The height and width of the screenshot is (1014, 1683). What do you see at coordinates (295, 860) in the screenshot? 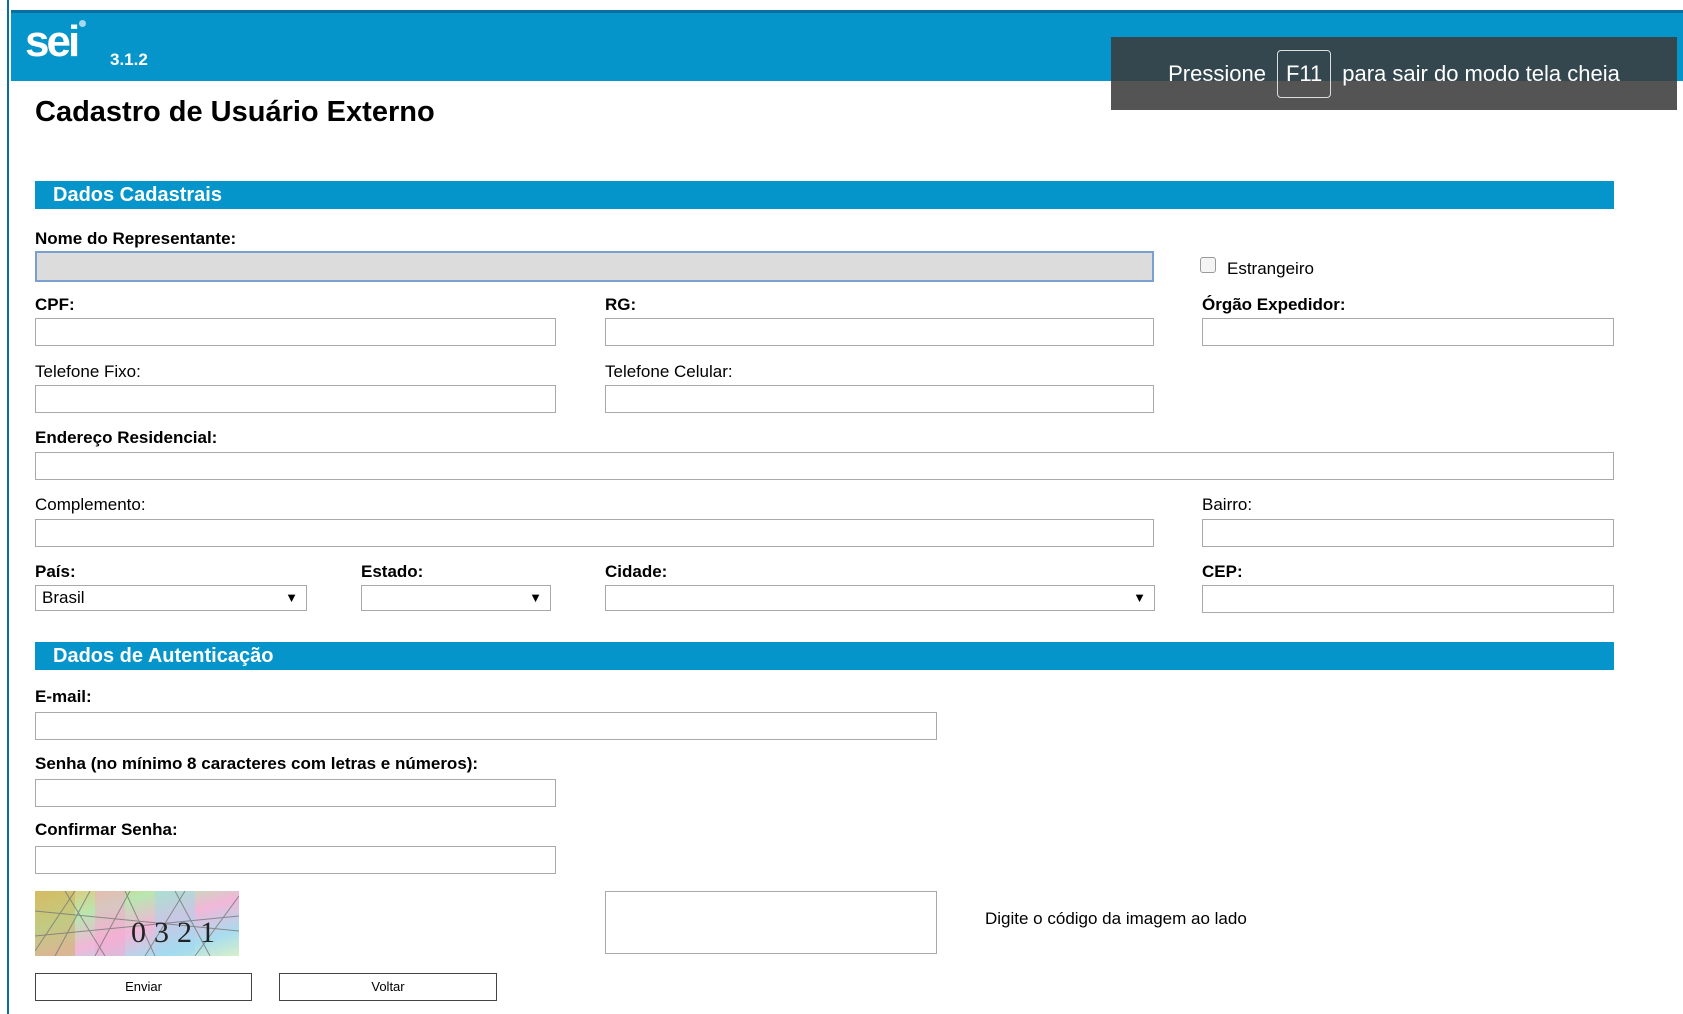
I see `confirmar-senha-input` at bounding box center [295, 860].